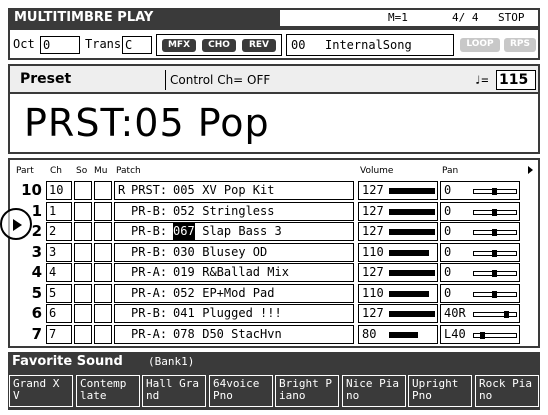 The height and width of the screenshot is (415, 548). Describe the element at coordinates (60, 45) in the screenshot. I see `oct-field: 0` at that location.